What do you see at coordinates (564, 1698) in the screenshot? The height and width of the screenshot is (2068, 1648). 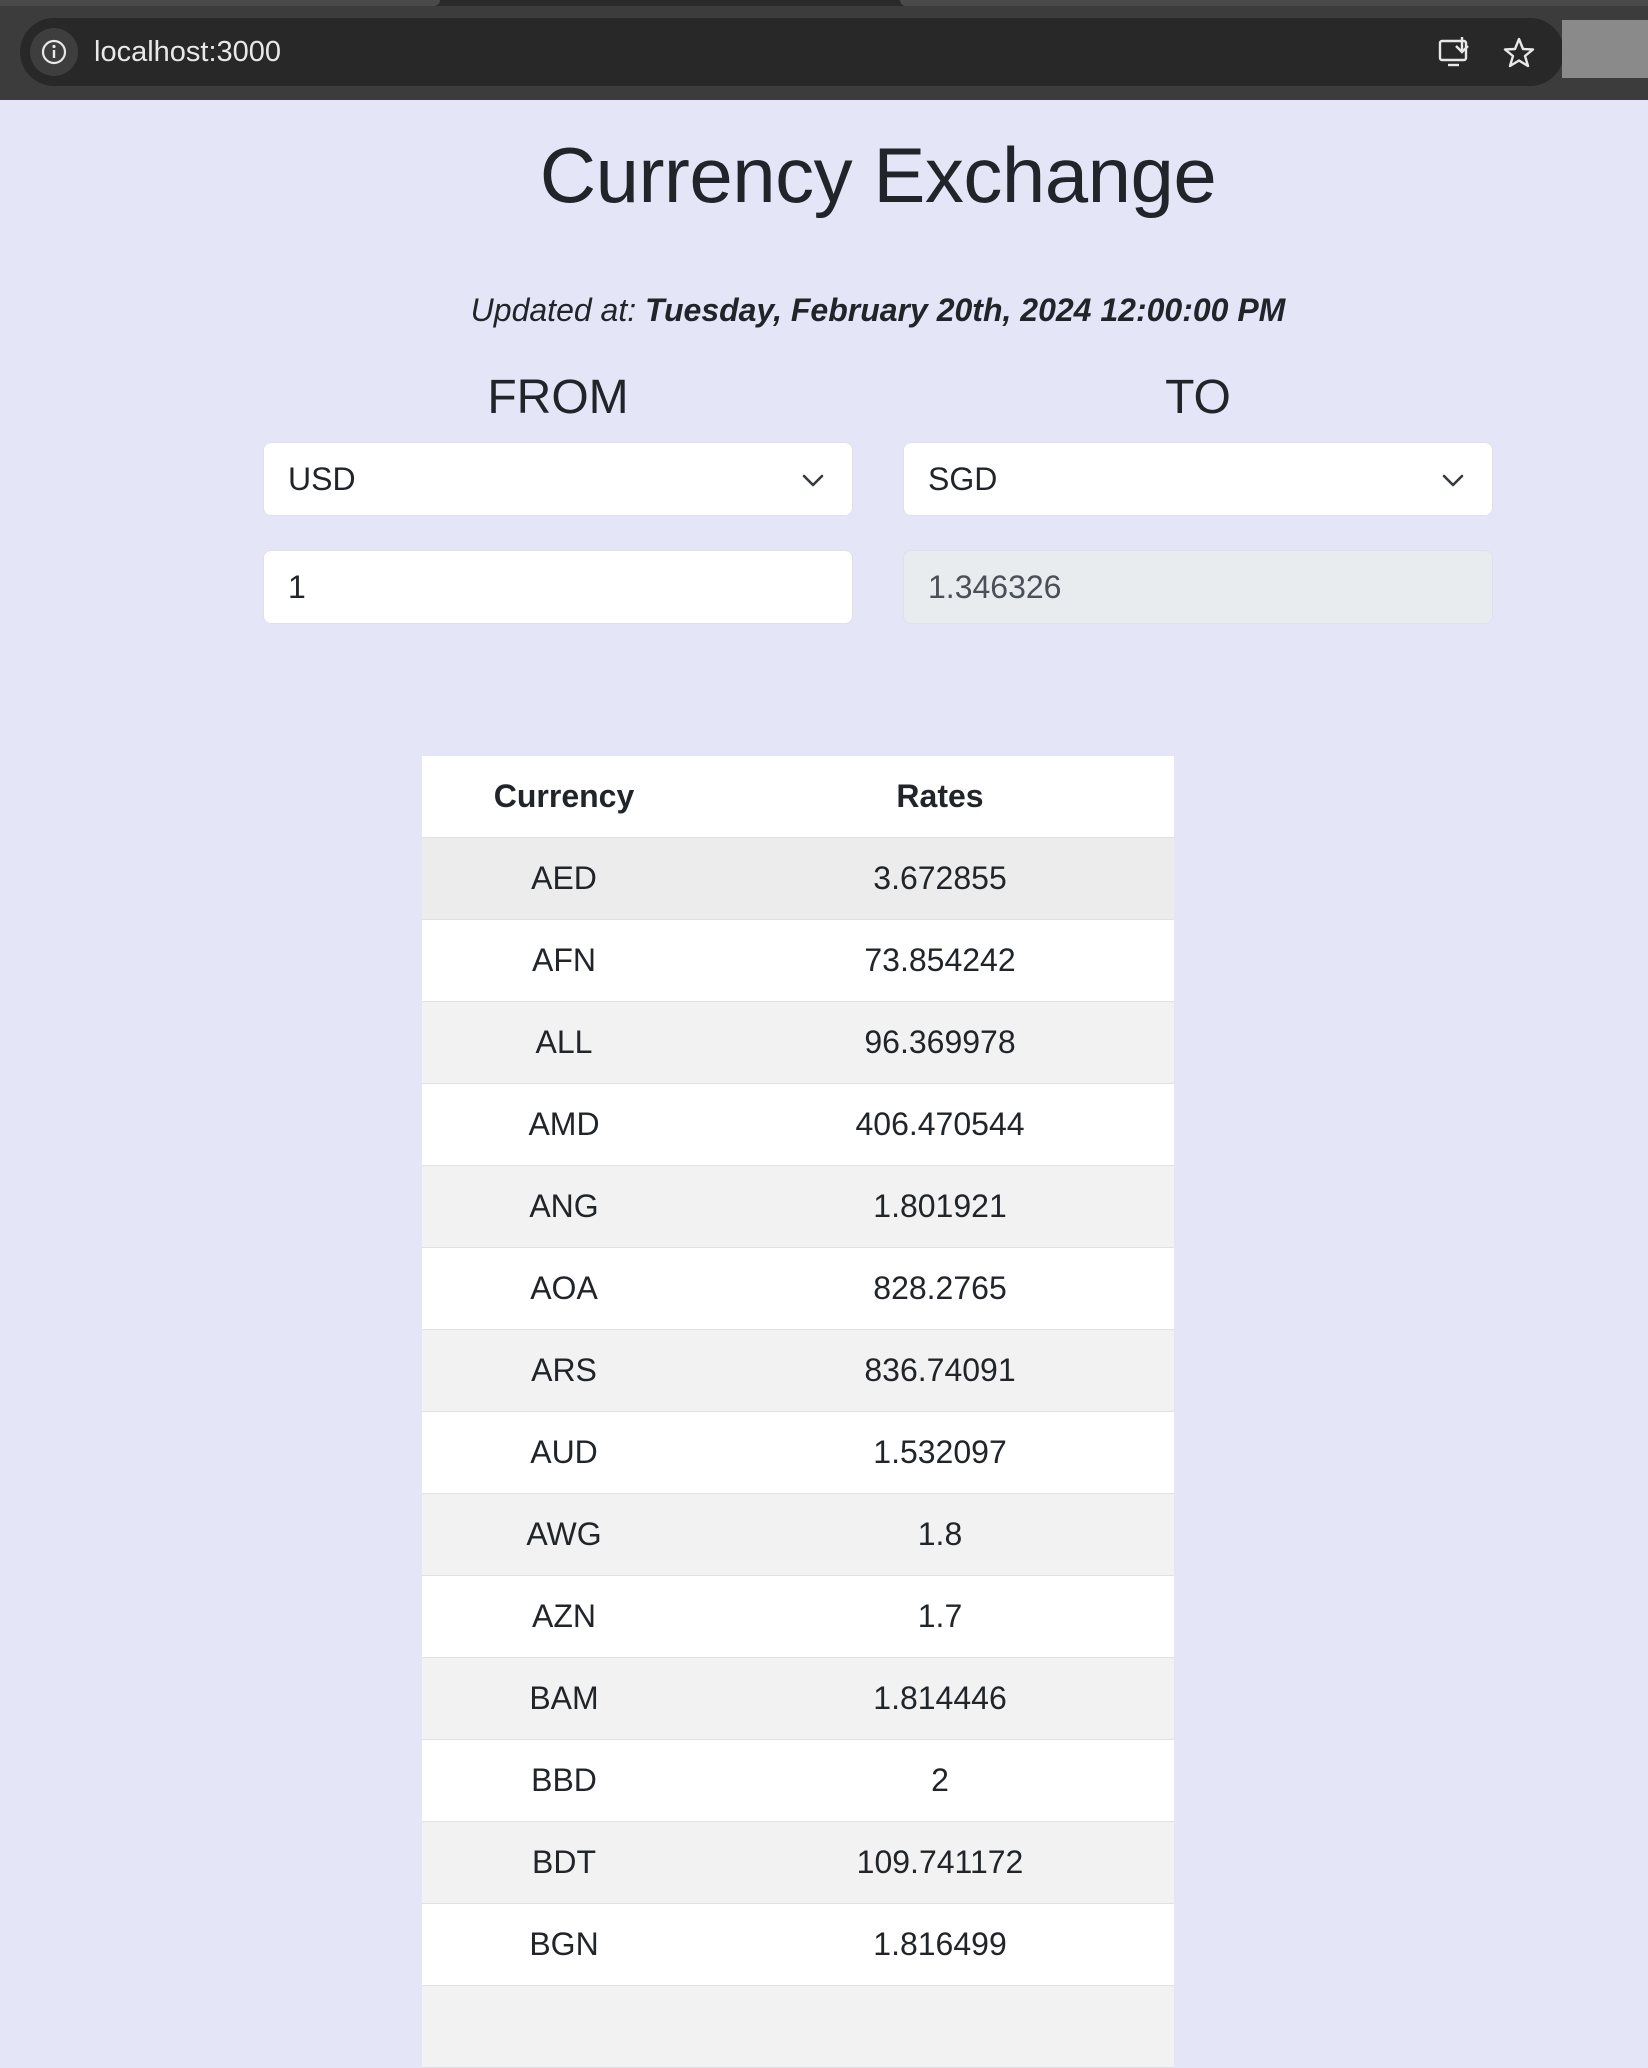 I see `currency-code: BAM` at bounding box center [564, 1698].